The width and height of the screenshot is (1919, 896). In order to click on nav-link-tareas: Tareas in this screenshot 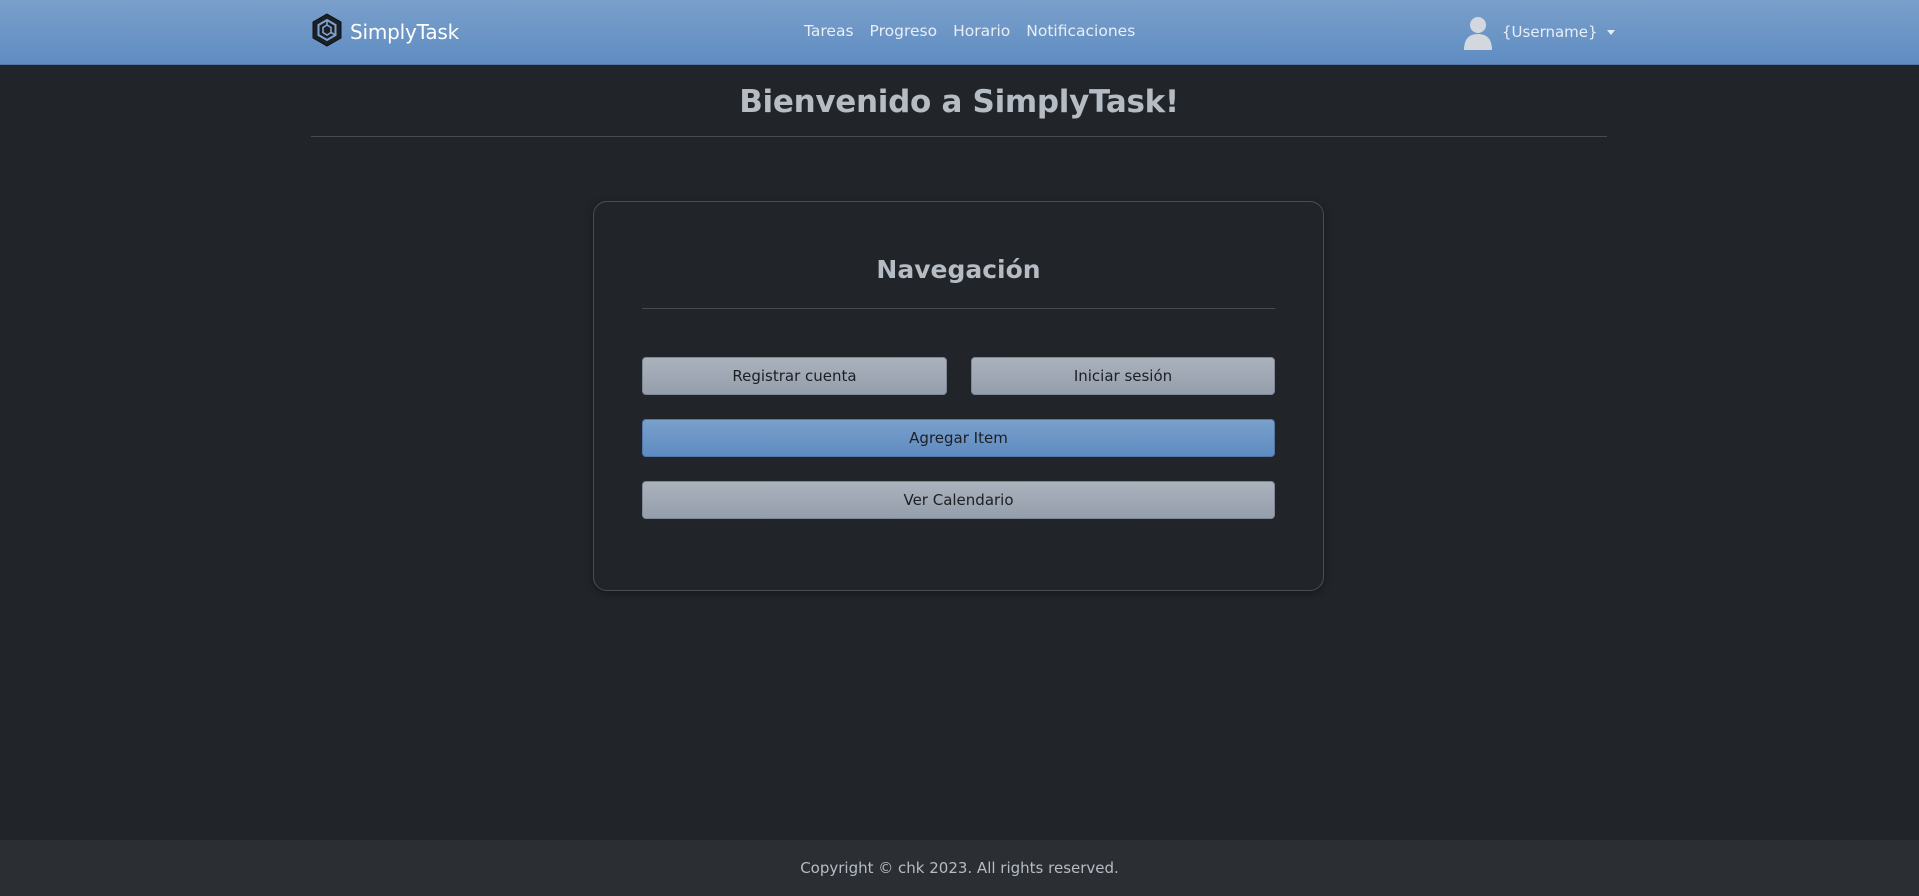, I will do `click(829, 31)`.